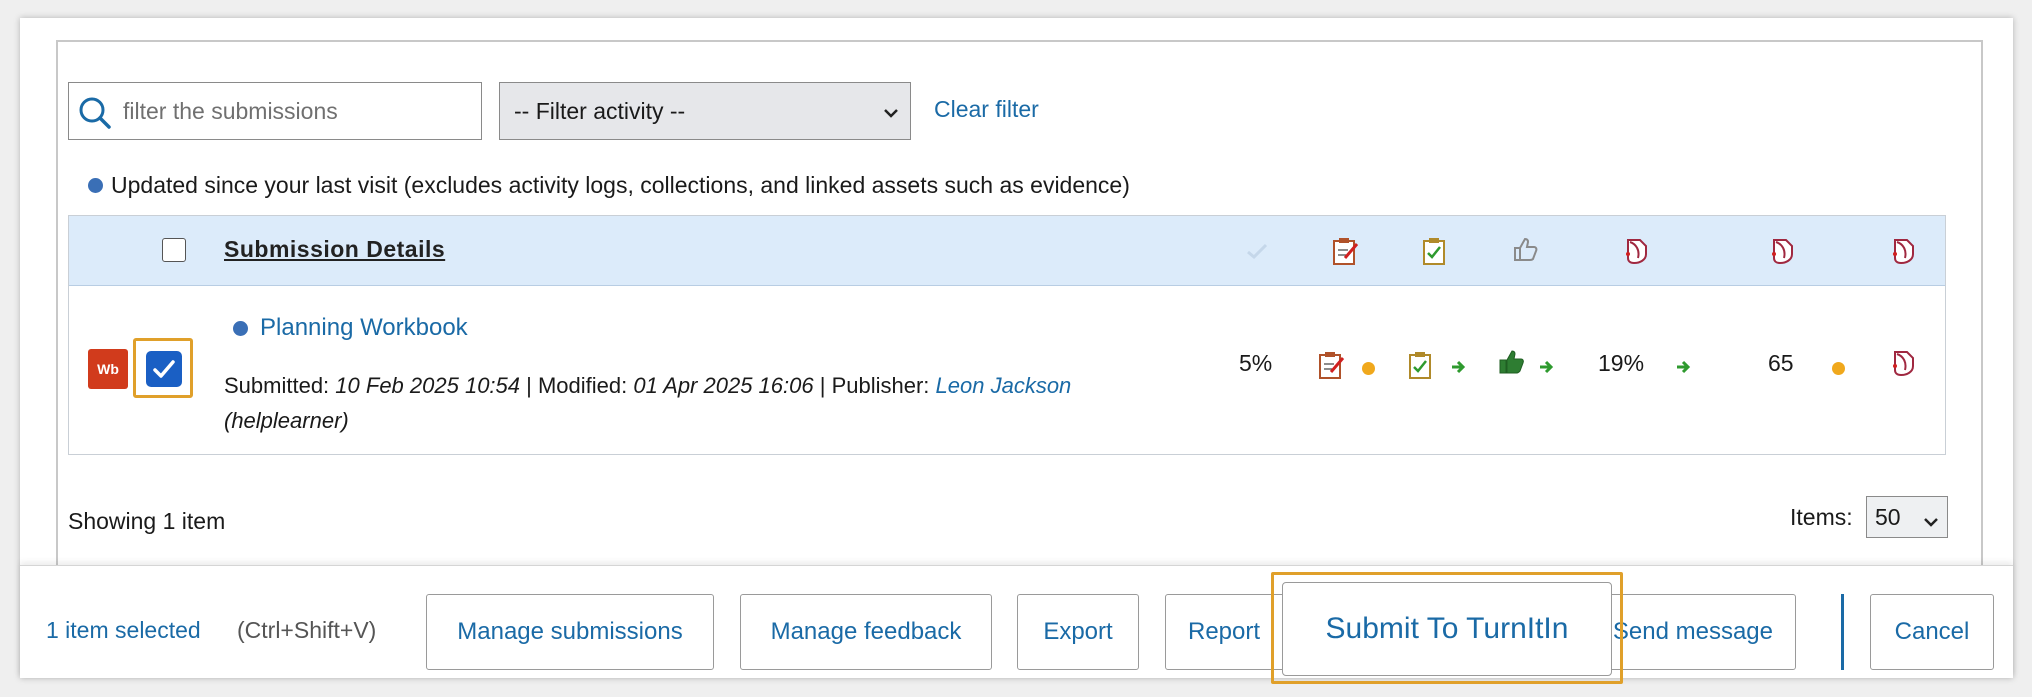 This screenshot has height=697, width=2032. Describe the element at coordinates (705, 111) in the screenshot. I see `activity-filter-select: -- Filter activity --` at that location.